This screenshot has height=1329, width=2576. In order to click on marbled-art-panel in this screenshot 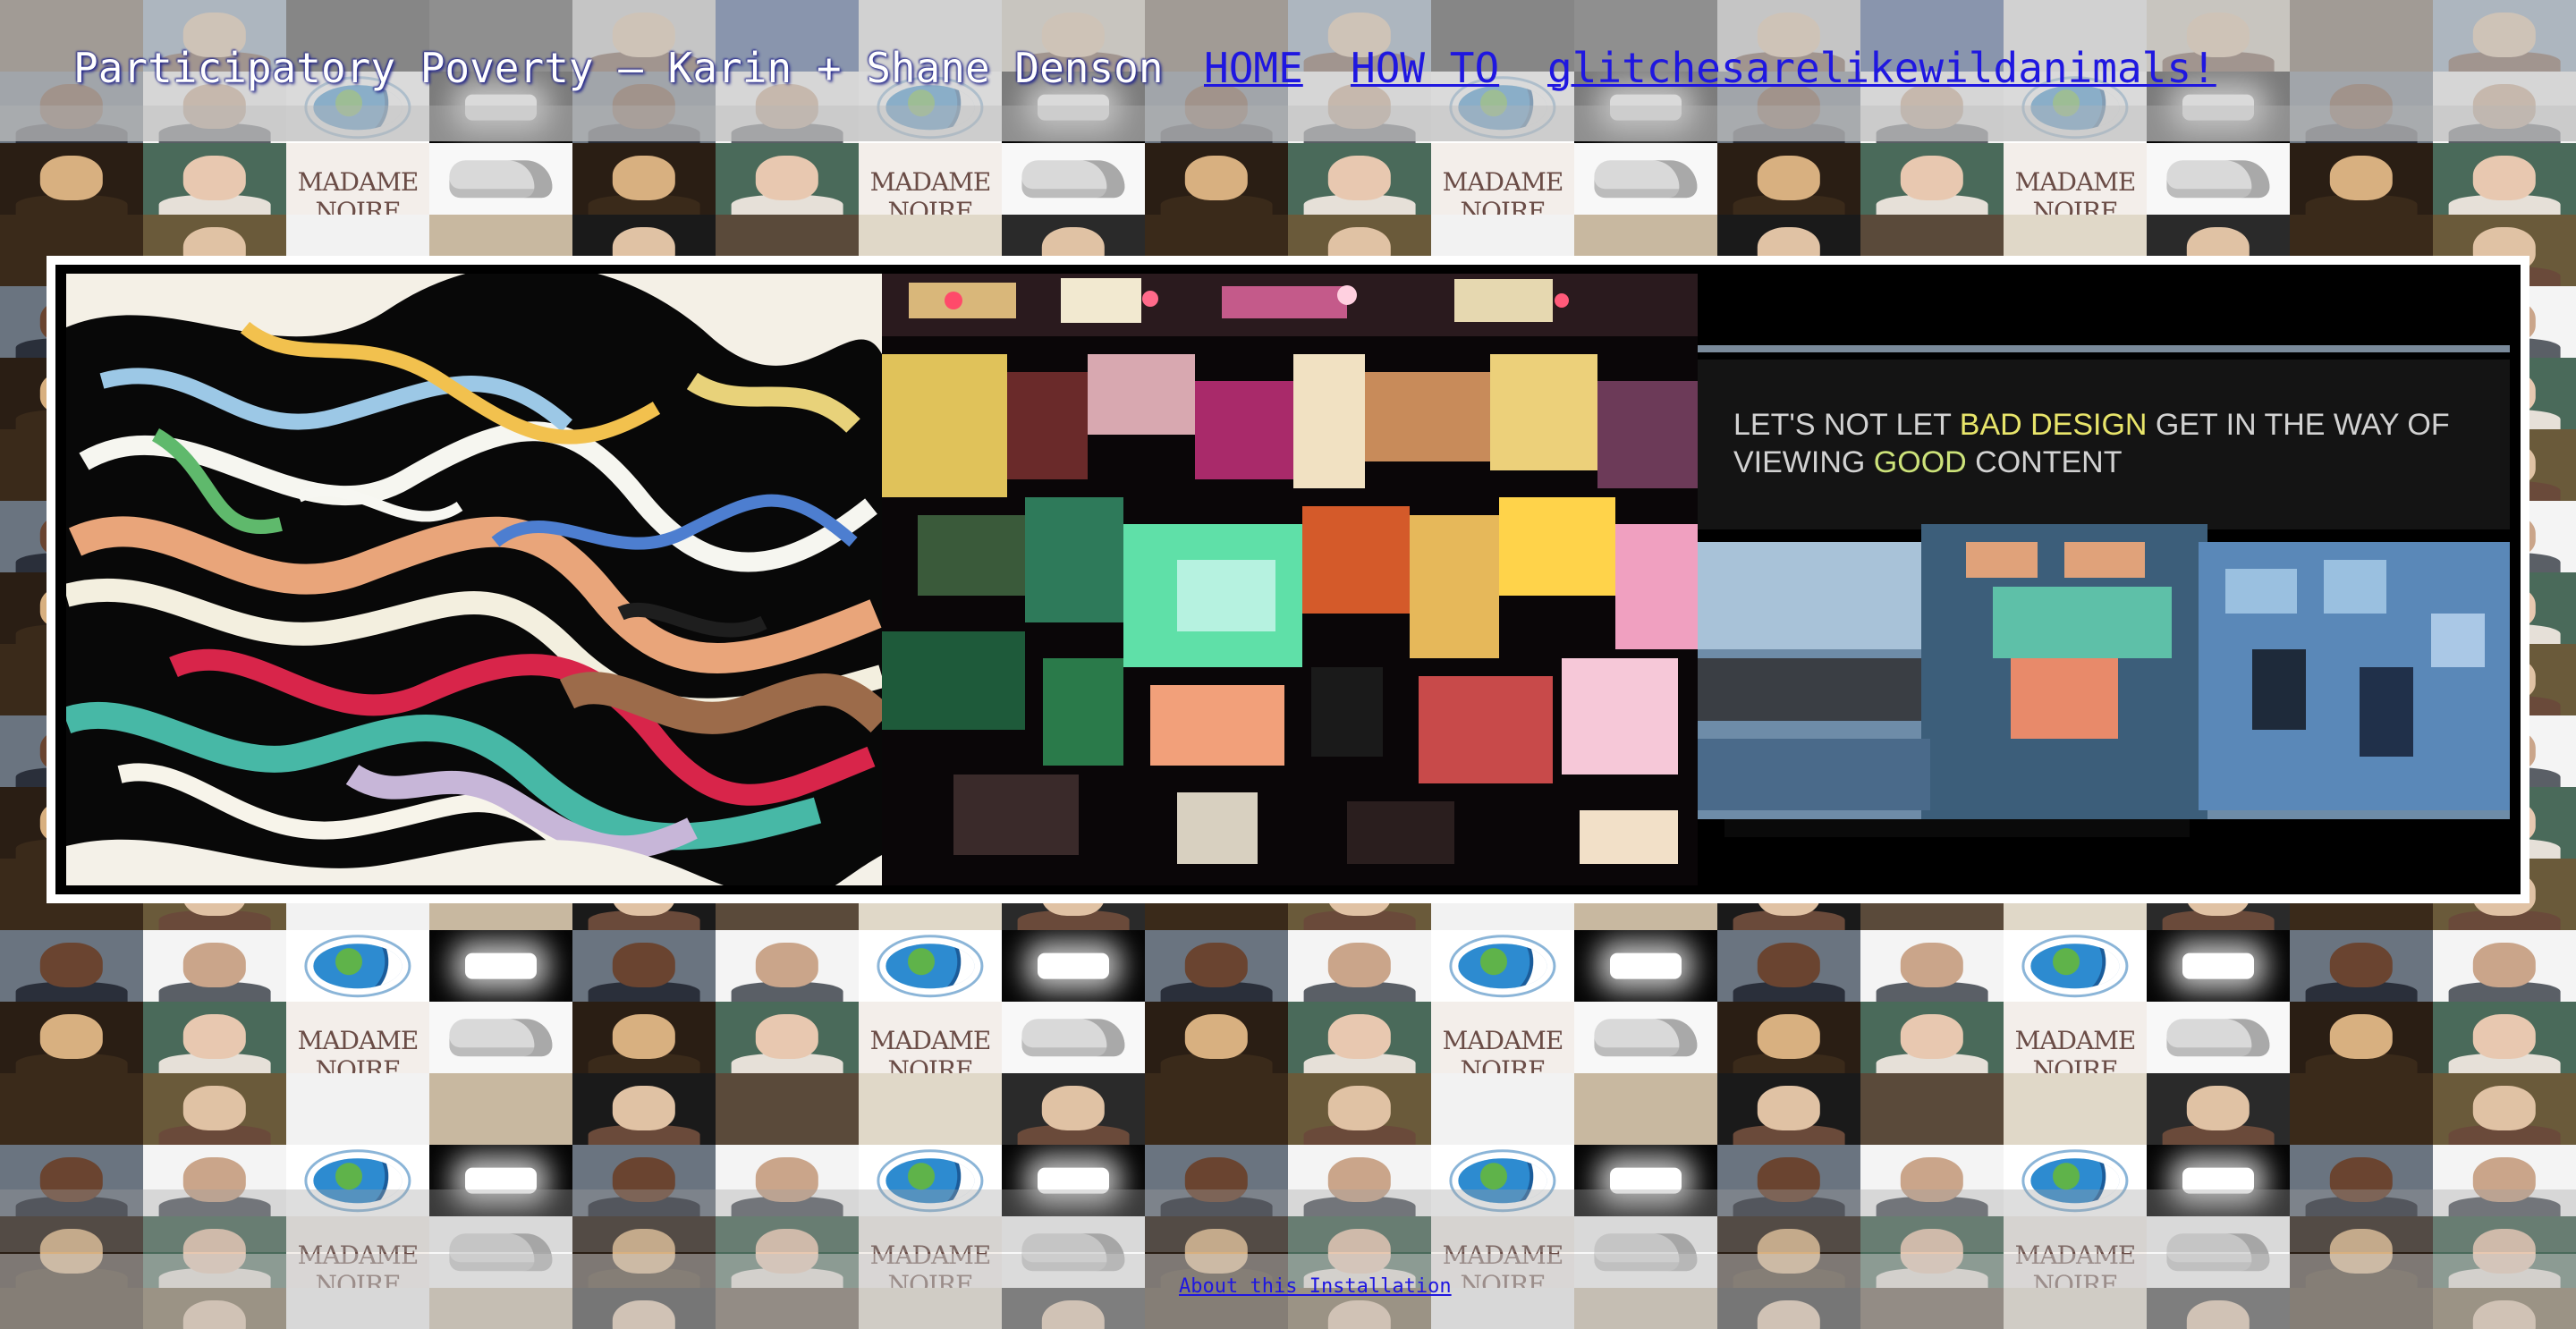, I will do `click(474, 579)`.